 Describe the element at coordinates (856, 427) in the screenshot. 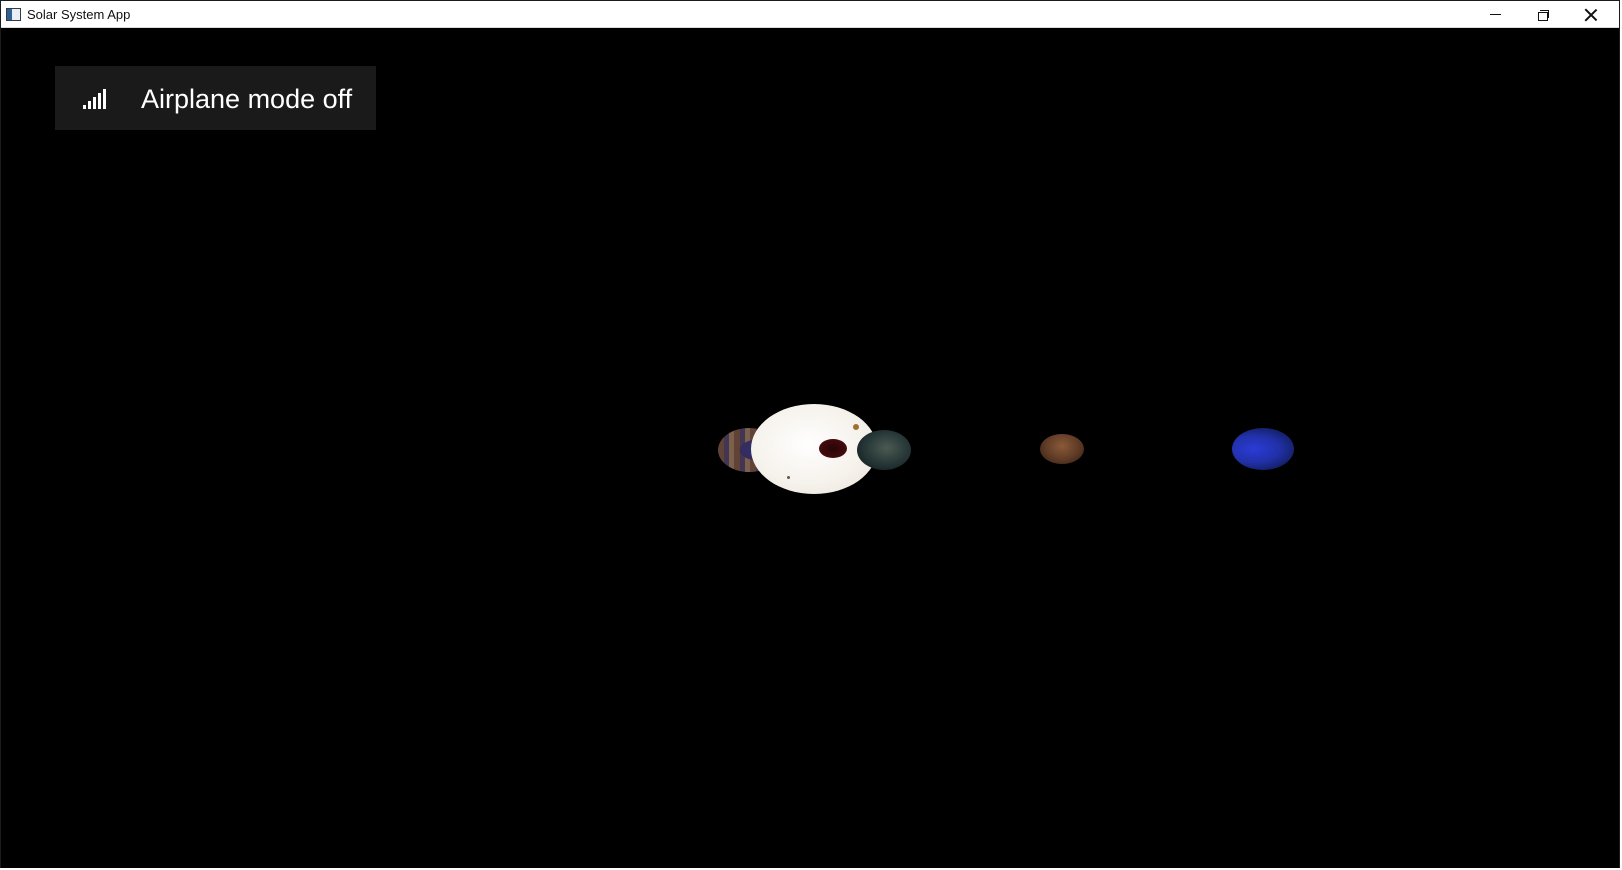

I see `sun-flare` at that location.